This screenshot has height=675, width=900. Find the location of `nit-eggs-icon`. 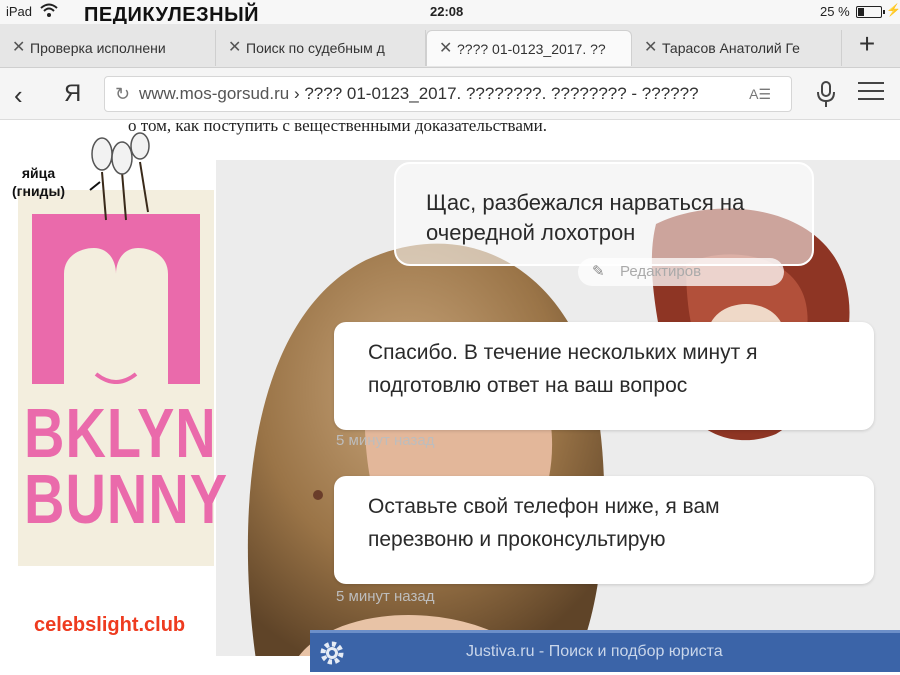

nit-eggs-icon is located at coordinates (119, 176).